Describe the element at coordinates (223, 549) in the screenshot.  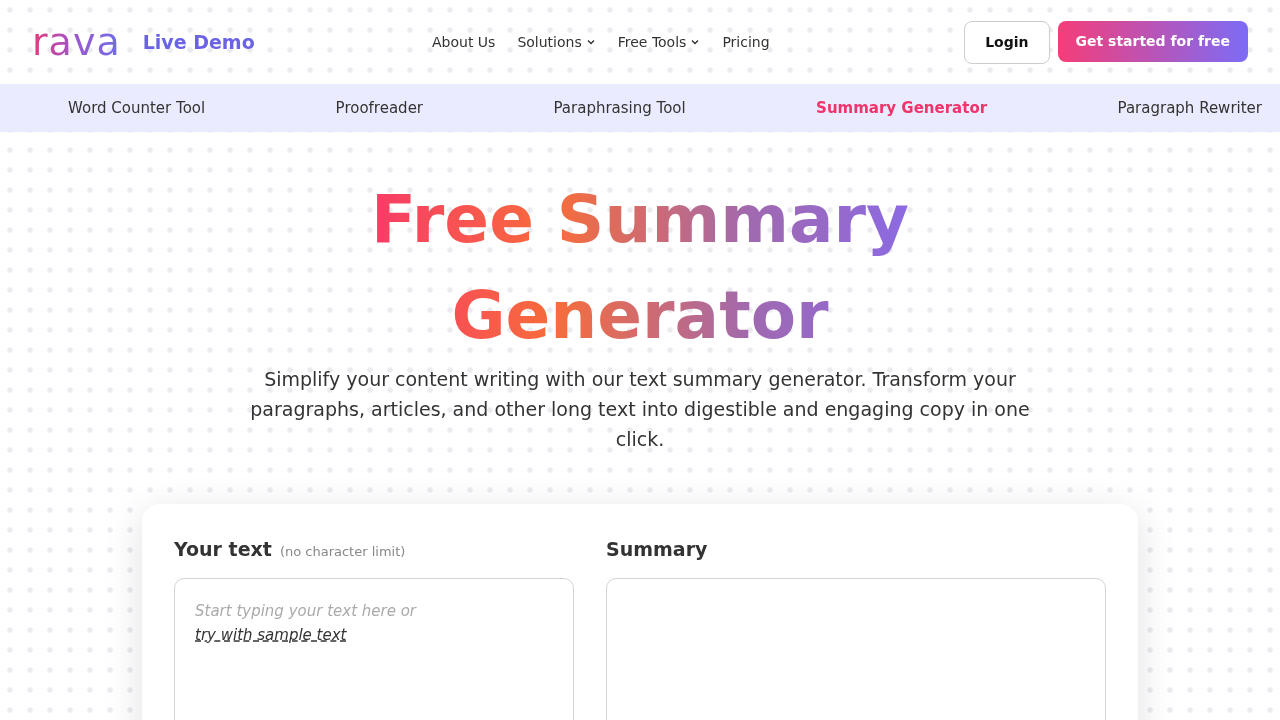
I see `input-title: Your text` at that location.